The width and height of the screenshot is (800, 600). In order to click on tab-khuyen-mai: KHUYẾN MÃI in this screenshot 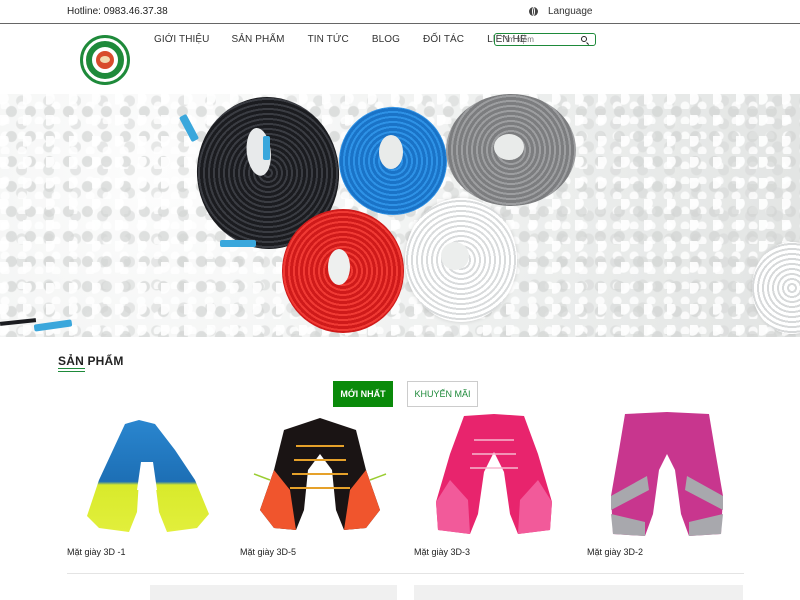, I will do `click(442, 394)`.